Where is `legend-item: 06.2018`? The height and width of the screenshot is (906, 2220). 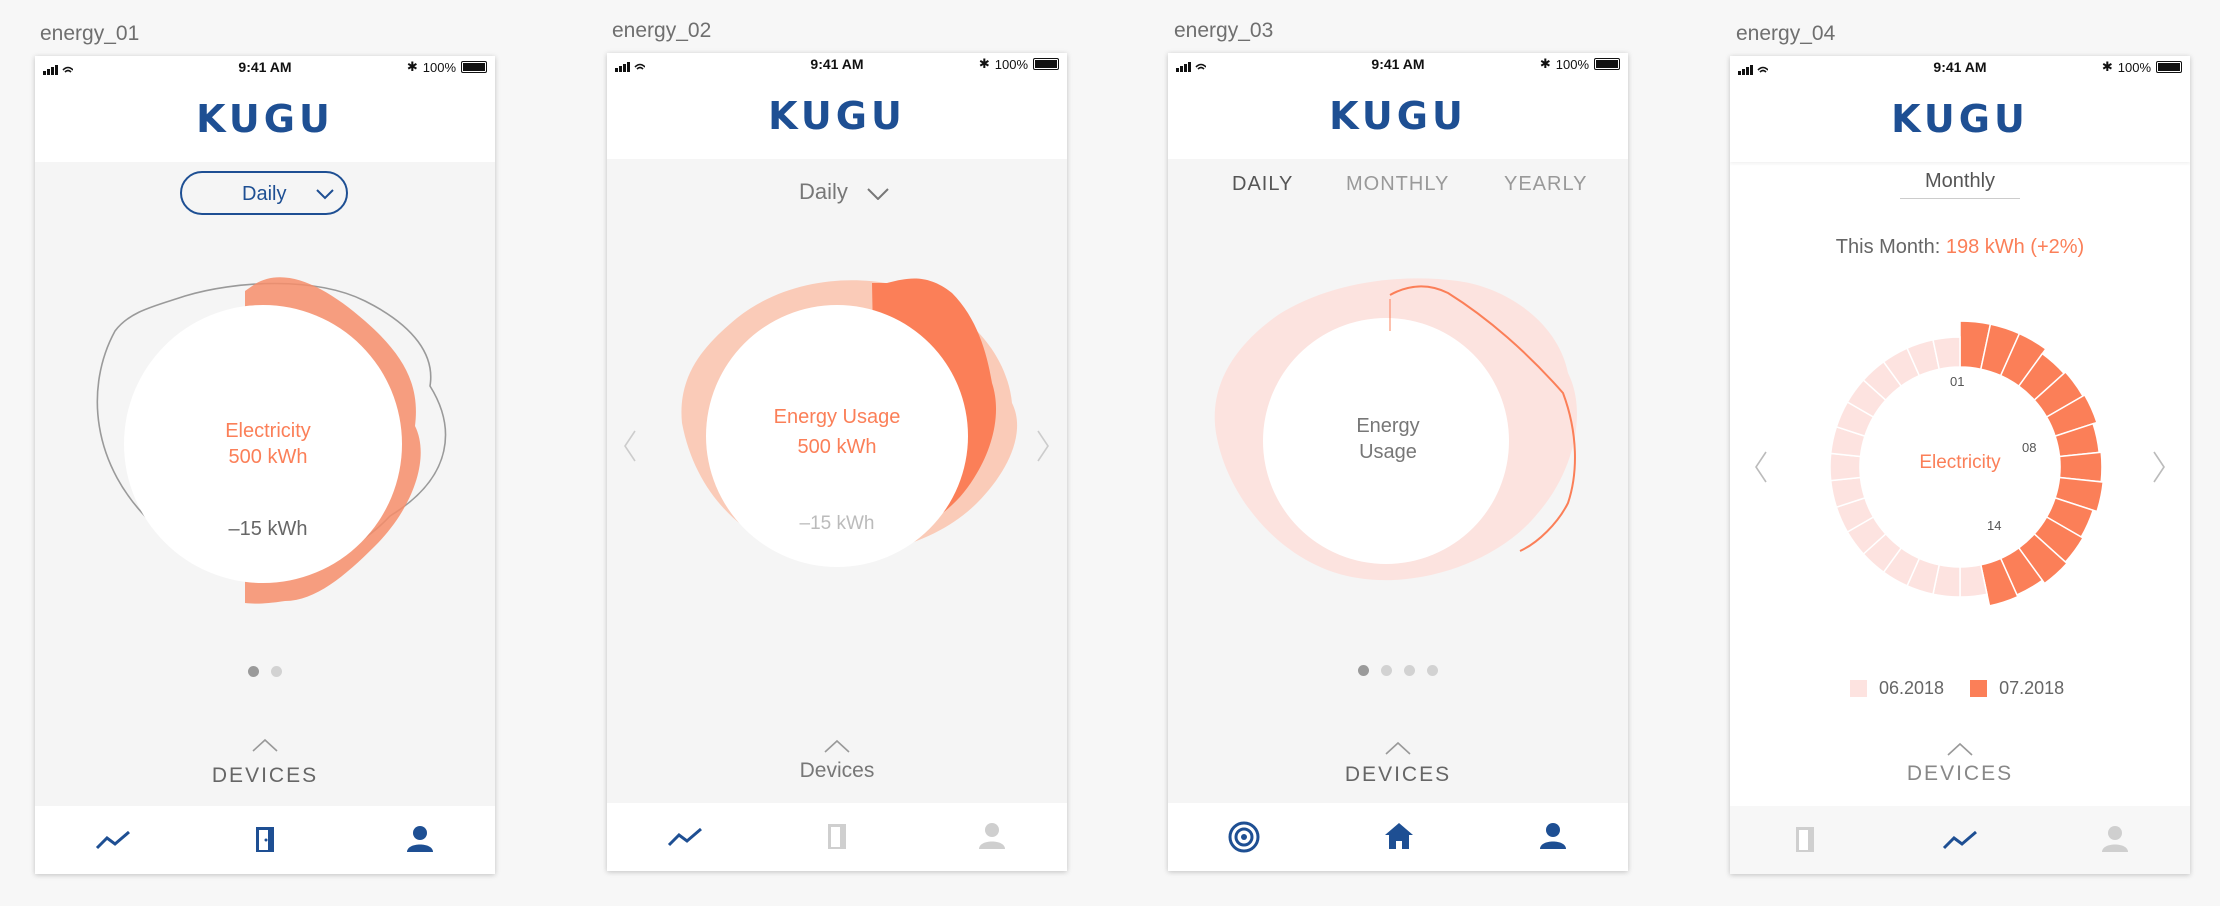 legend-item: 06.2018 is located at coordinates (1897, 688).